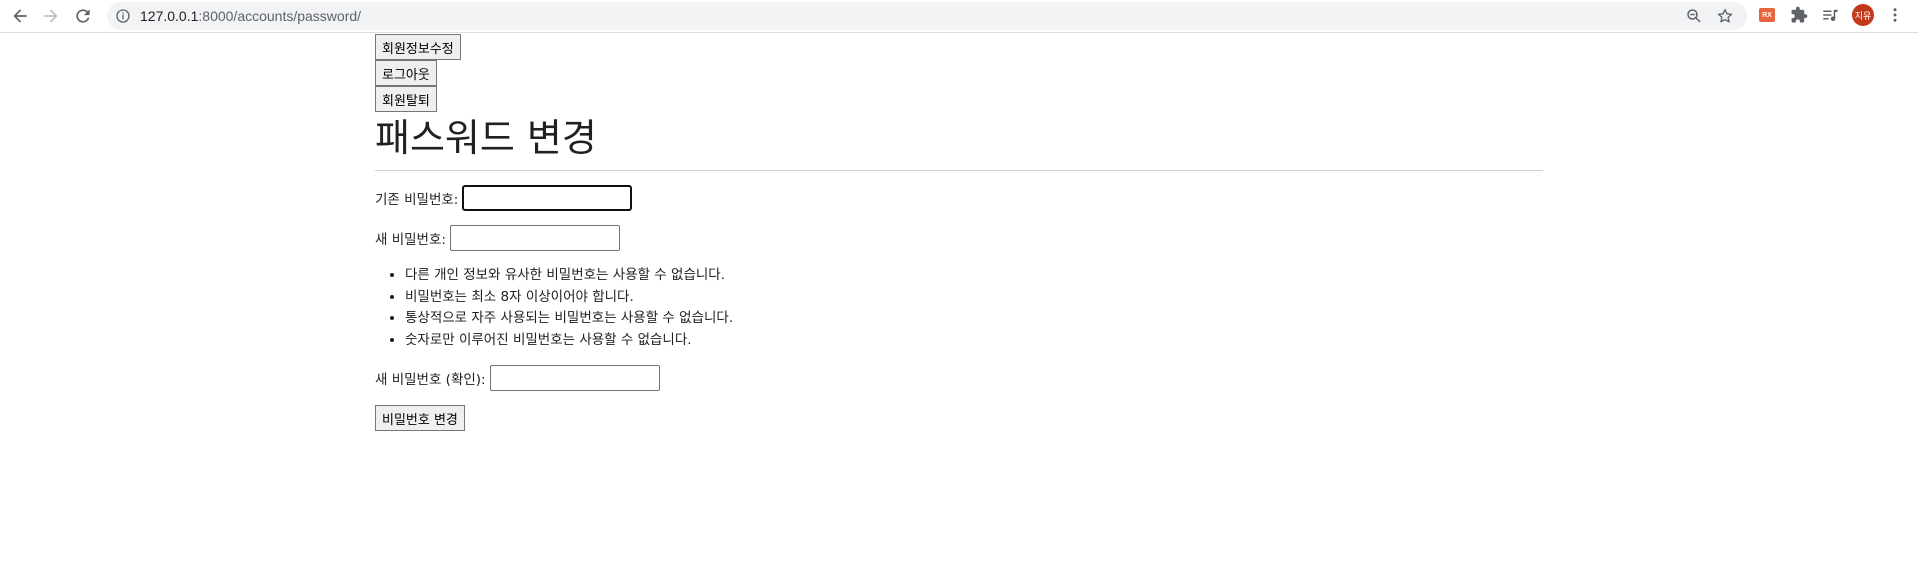 The height and width of the screenshot is (571, 1918). I want to click on old-password-input, so click(547, 198).